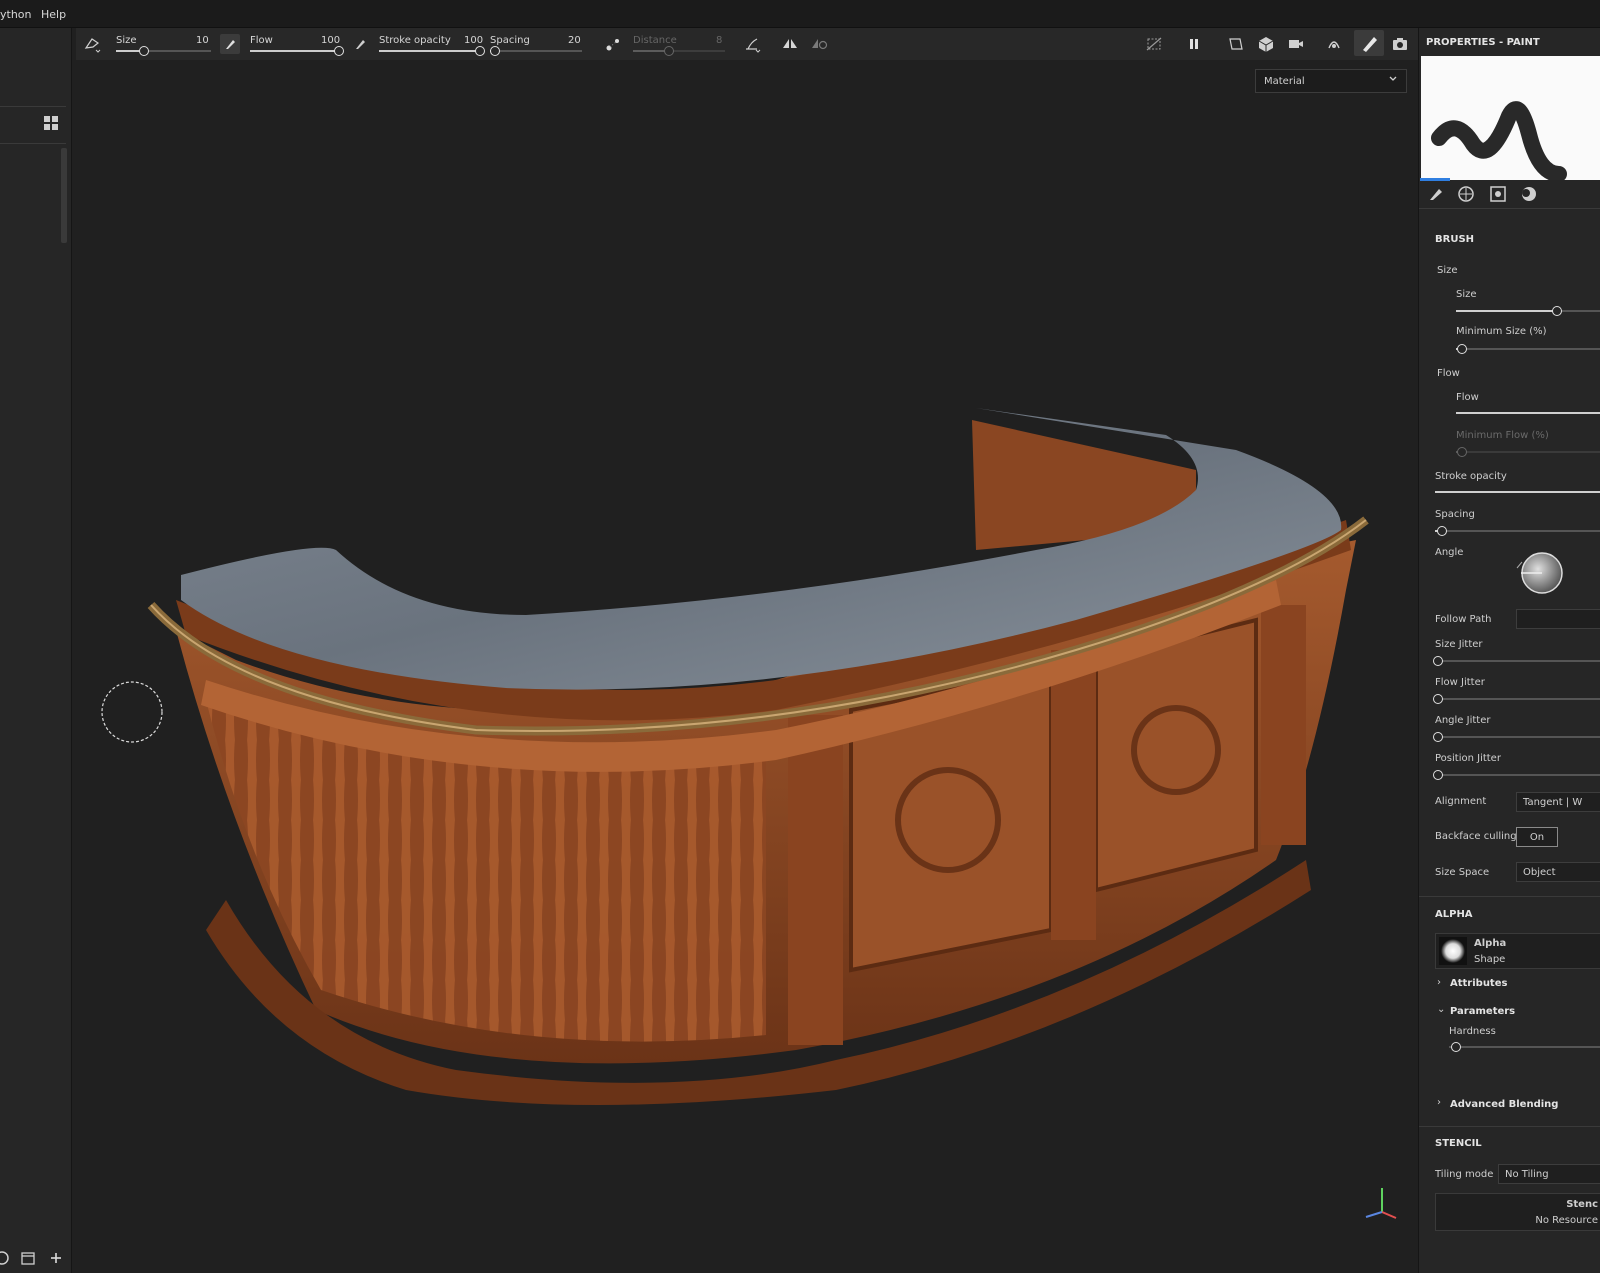 The height and width of the screenshot is (1273, 1600). I want to click on flow-slider-fill, so click(1528, 413).